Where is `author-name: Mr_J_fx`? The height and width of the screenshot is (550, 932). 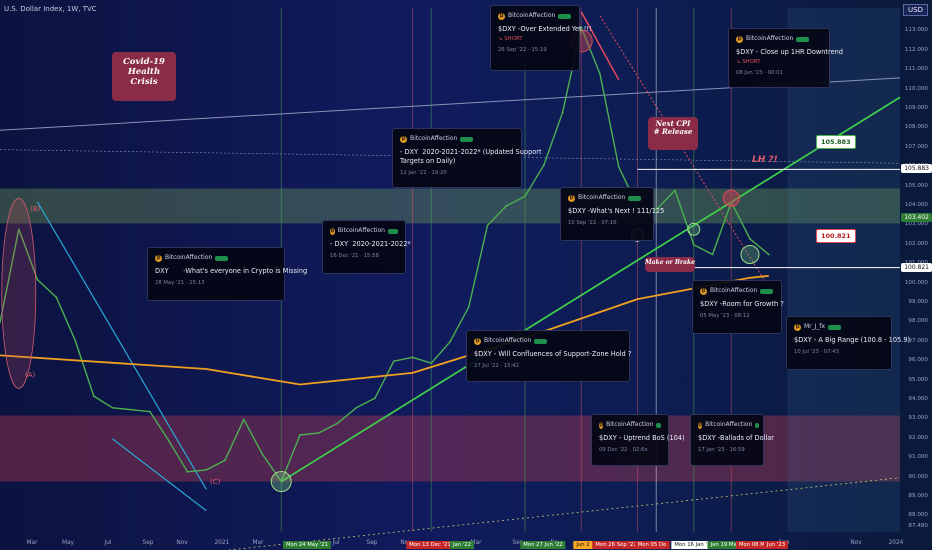
author-name: Mr_J_fx is located at coordinates (814, 327).